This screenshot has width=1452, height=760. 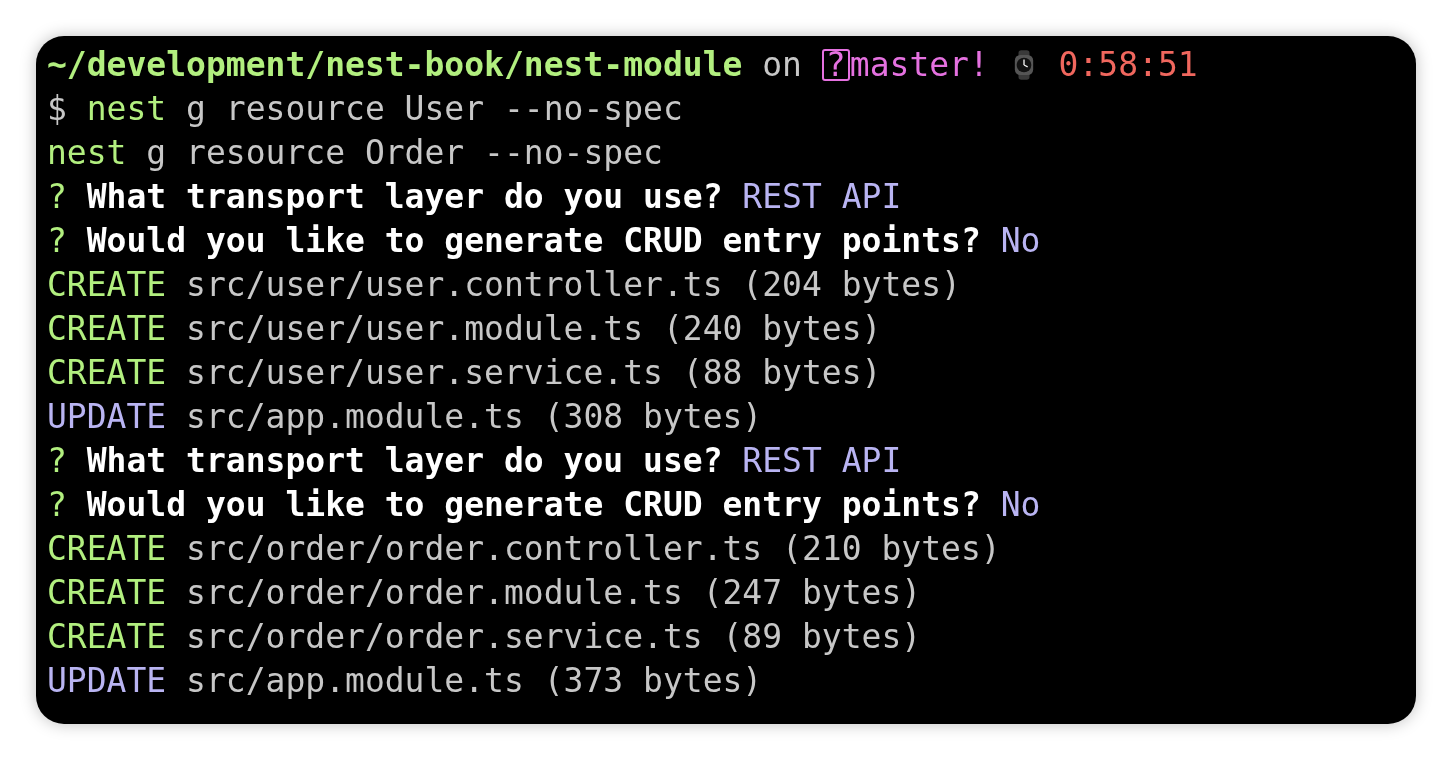 I want to click on directory-path: ~/development/nest-book/nest-module, so click(x=395, y=65).